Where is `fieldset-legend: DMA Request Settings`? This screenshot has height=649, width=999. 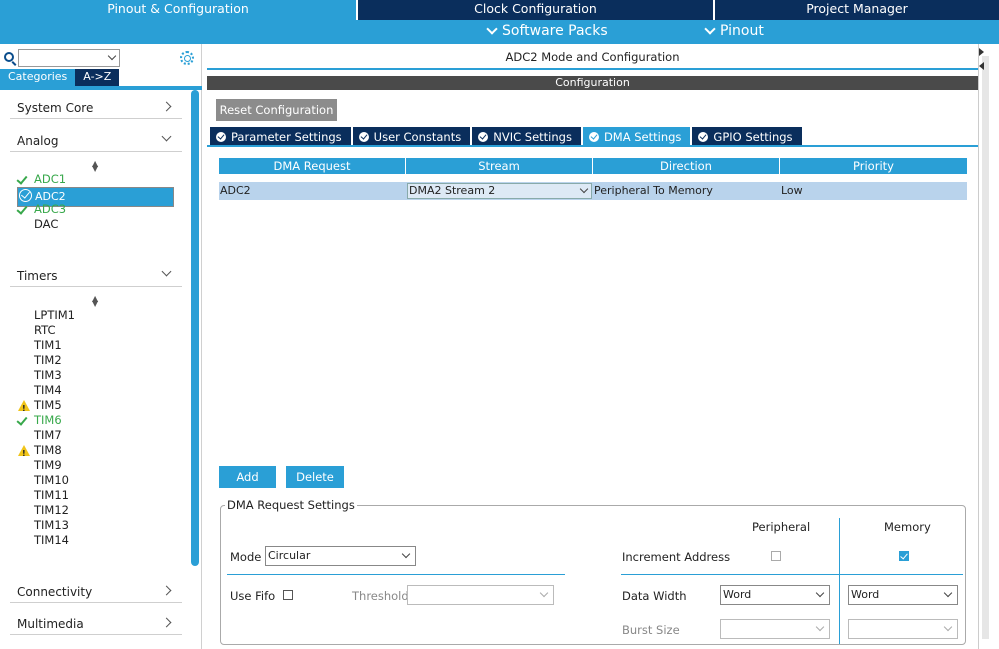
fieldset-legend: DMA Request Settings is located at coordinates (291, 505).